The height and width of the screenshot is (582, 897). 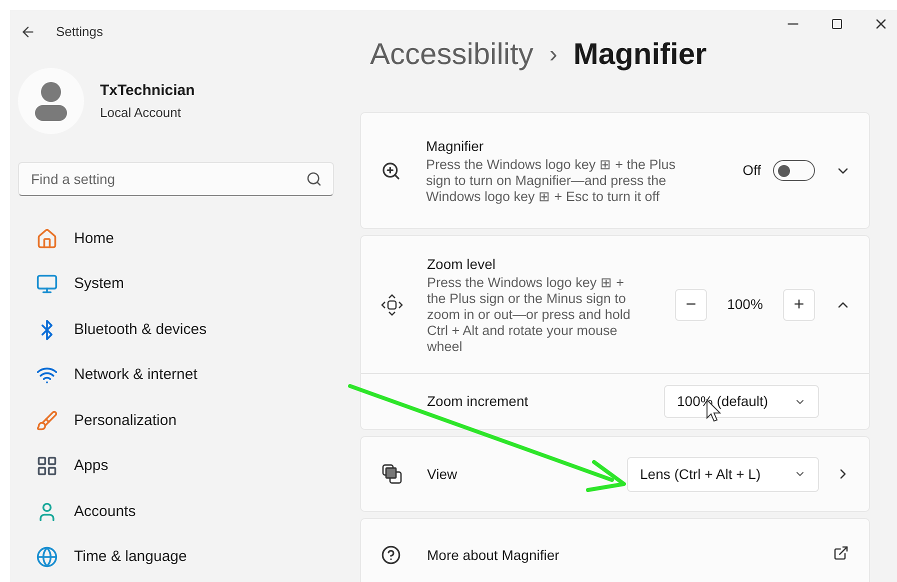 I want to click on house-icon, so click(x=47, y=239).